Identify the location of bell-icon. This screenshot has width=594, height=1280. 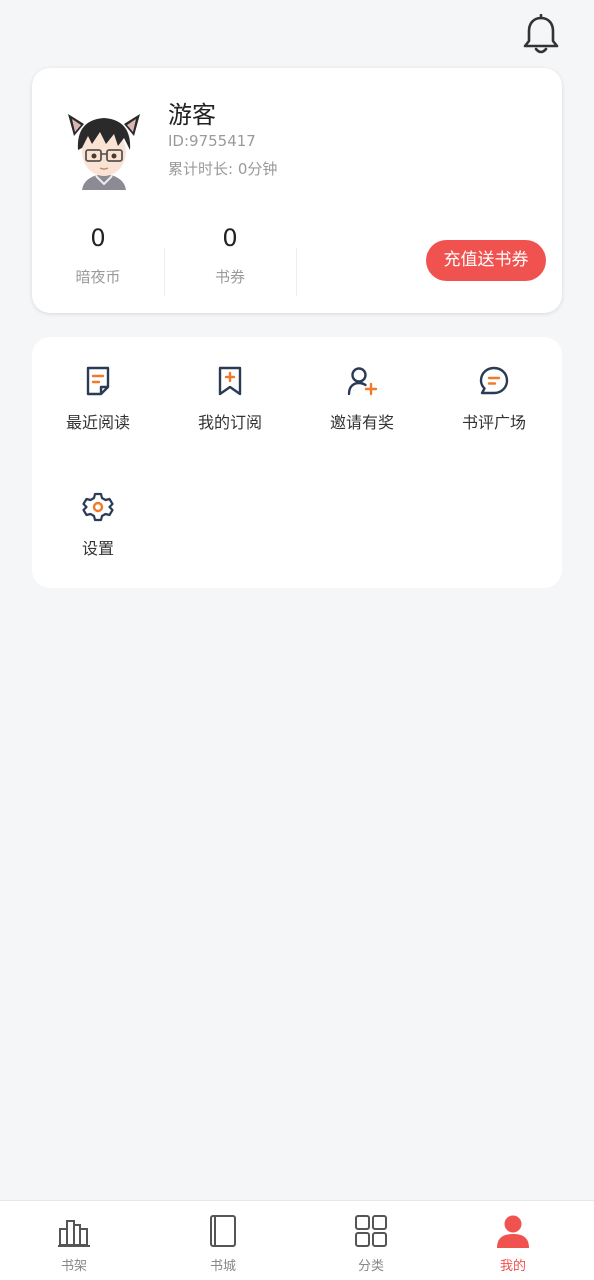
(541, 35).